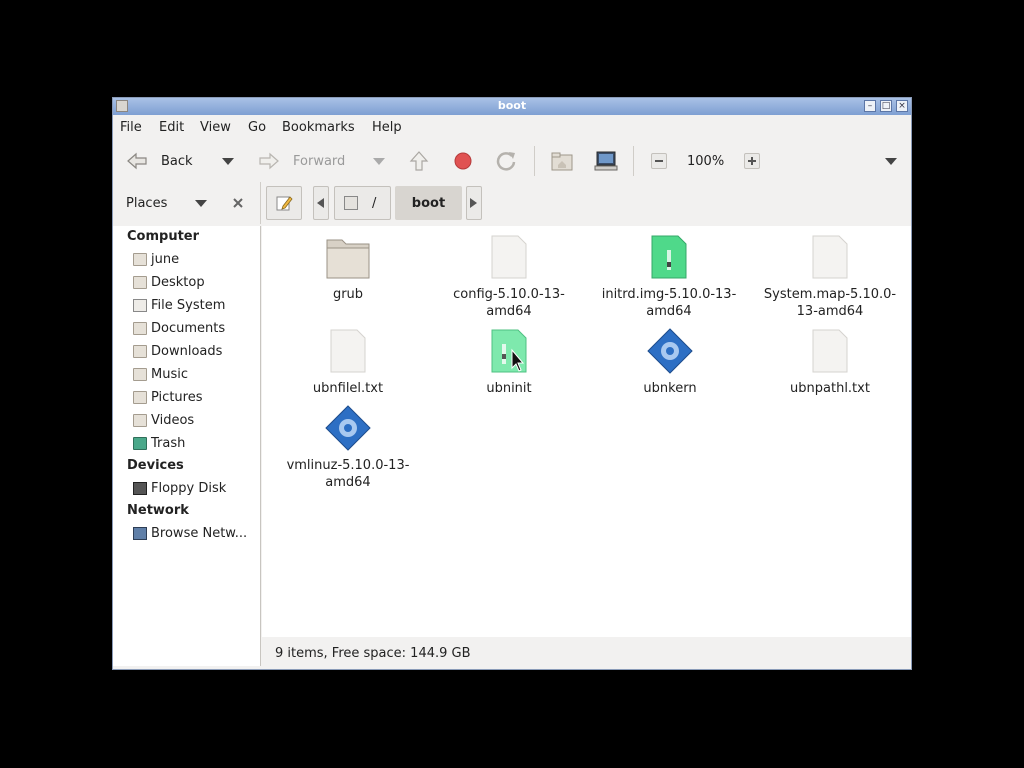 Image resolution: width=1024 pixels, height=768 pixels. I want to click on sidebar-item-pictures: Pictures, so click(167, 397).